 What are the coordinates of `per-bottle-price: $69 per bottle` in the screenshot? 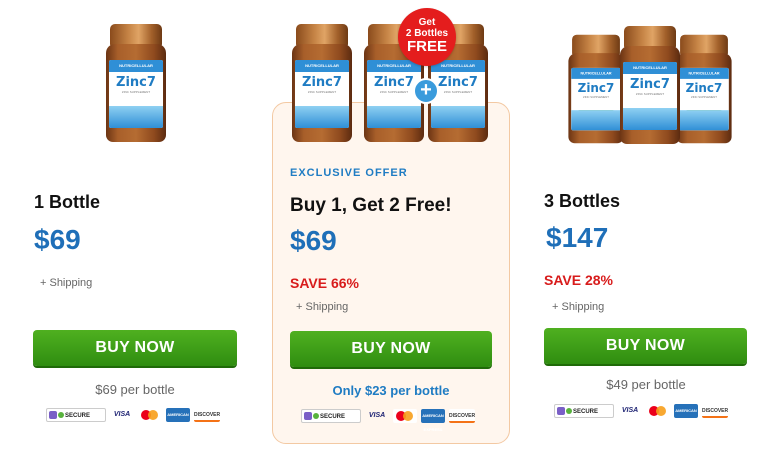 It's located at (135, 389).